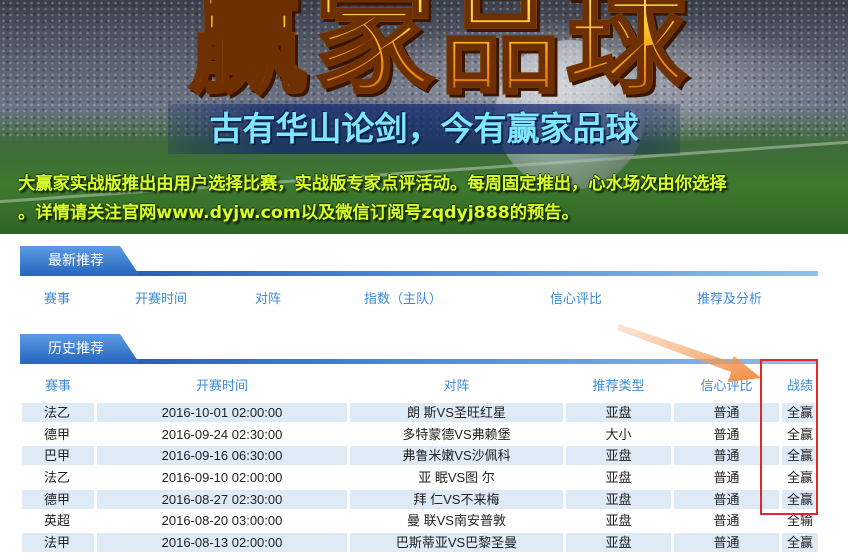 This screenshot has width=848, height=554. What do you see at coordinates (456, 456) in the screenshot?
I see `row-match: 弗鲁米嫩VS沙佩科` at bounding box center [456, 456].